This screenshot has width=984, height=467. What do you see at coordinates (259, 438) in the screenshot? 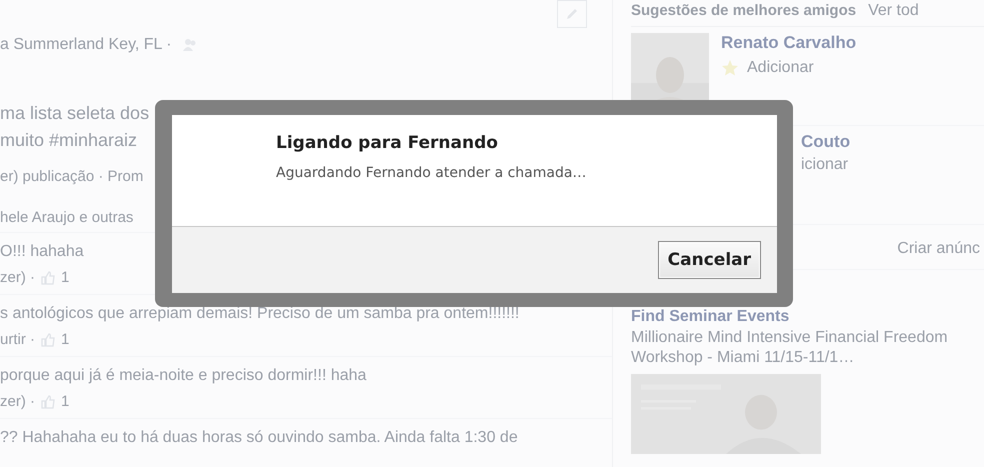
I see `comment-text: ?? Hahahaha eu to há duas horas só ouvindo samba. Ainda falta 1:30 de` at bounding box center [259, 438].